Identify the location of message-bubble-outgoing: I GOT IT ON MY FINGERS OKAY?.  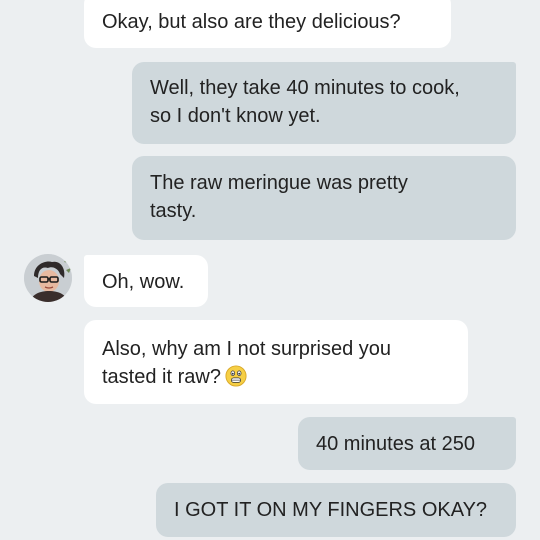
(336, 510).